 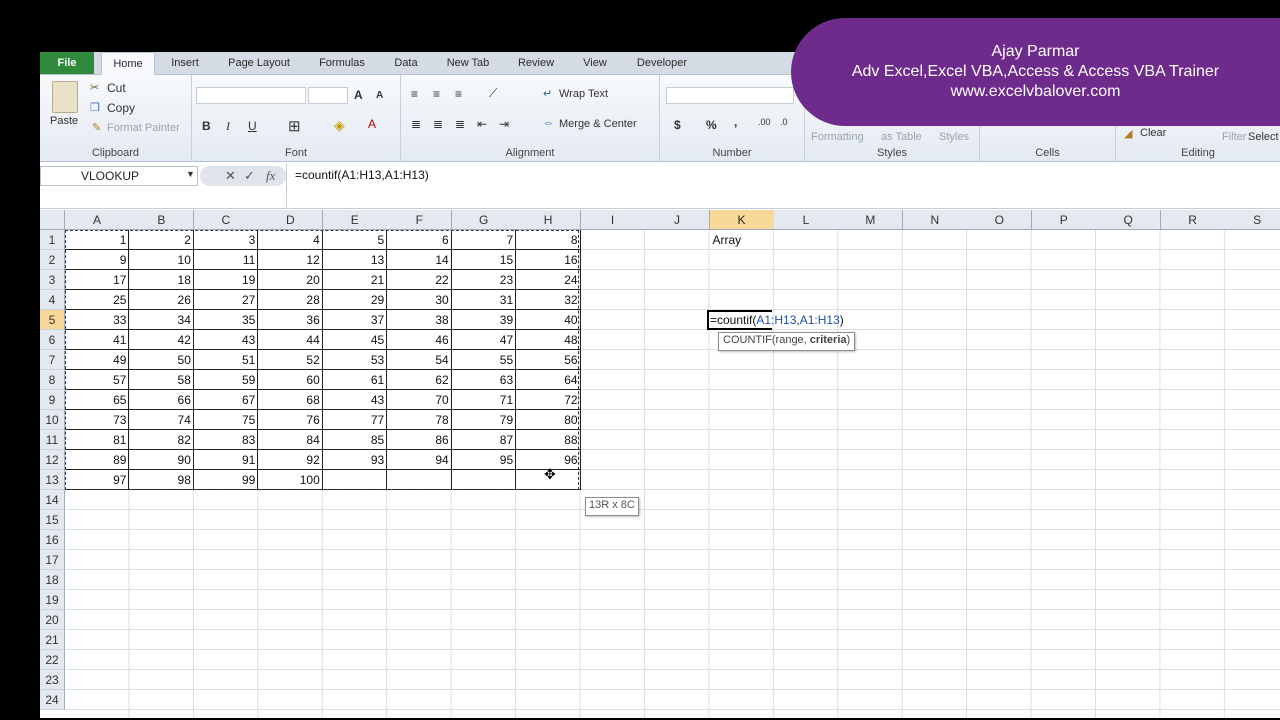 I want to click on row-header-16: 16, so click(x=52, y=540).